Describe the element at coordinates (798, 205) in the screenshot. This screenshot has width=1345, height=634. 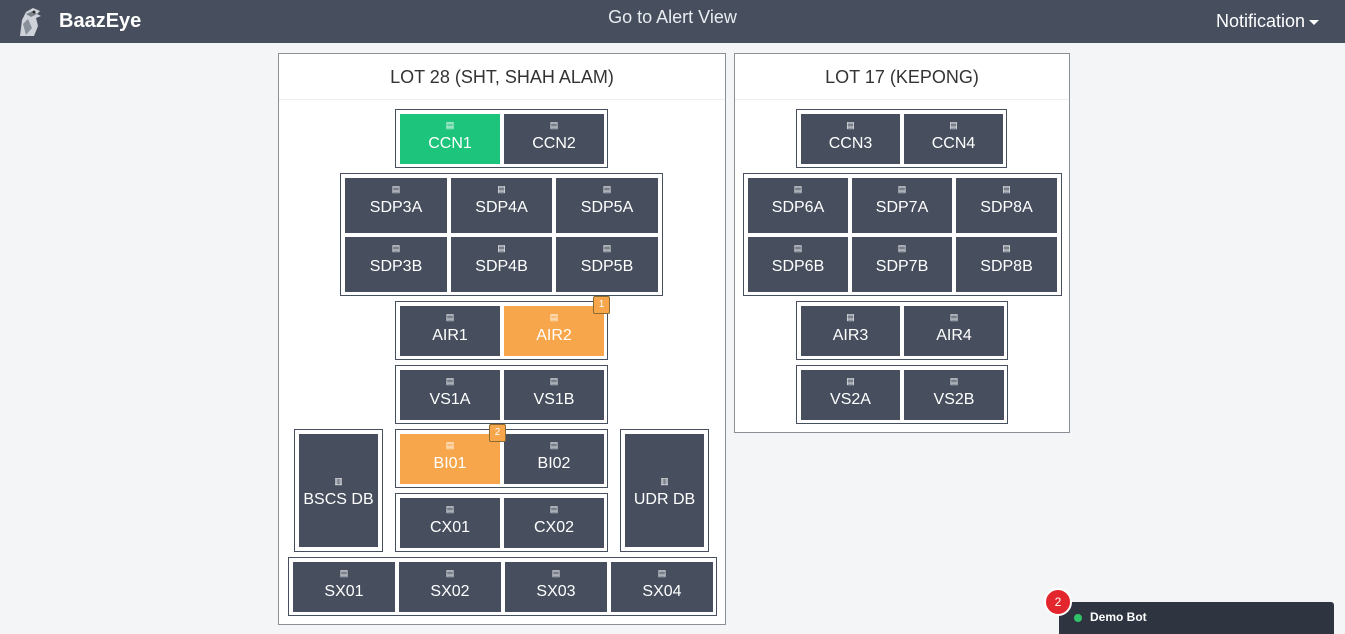
I see `node-sdp6a: ▤ SDP6A` at that location.